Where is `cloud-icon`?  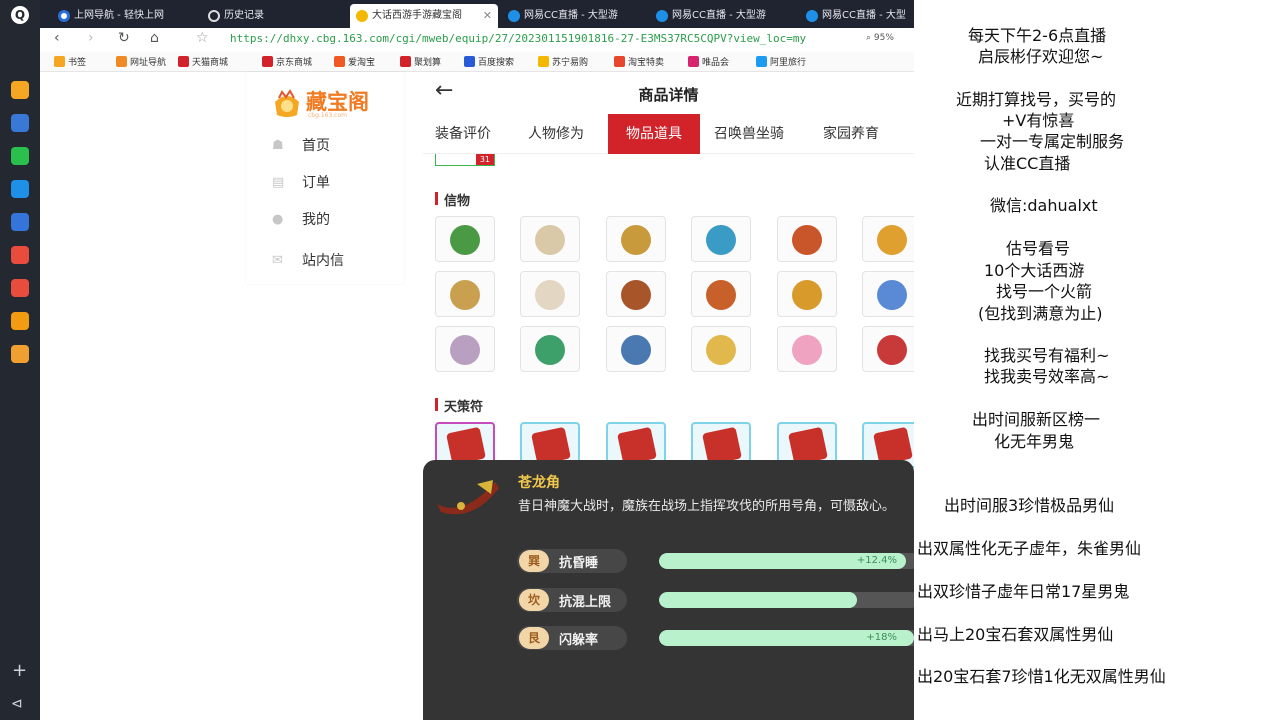
cloud-icon is located at coordinates (20, 222).